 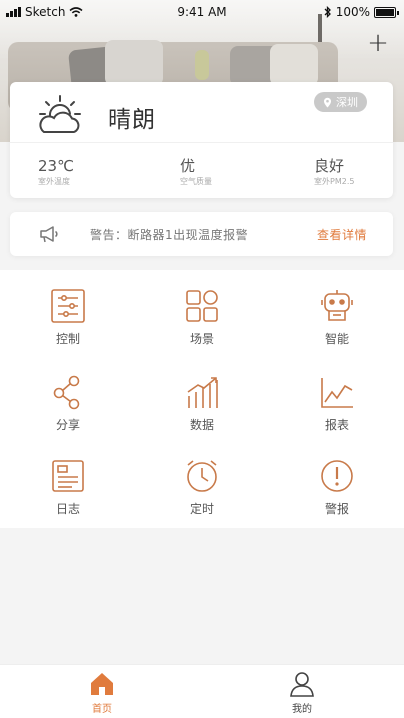 I want to click on partly-sunny-icon, so click(x=60, y=114).